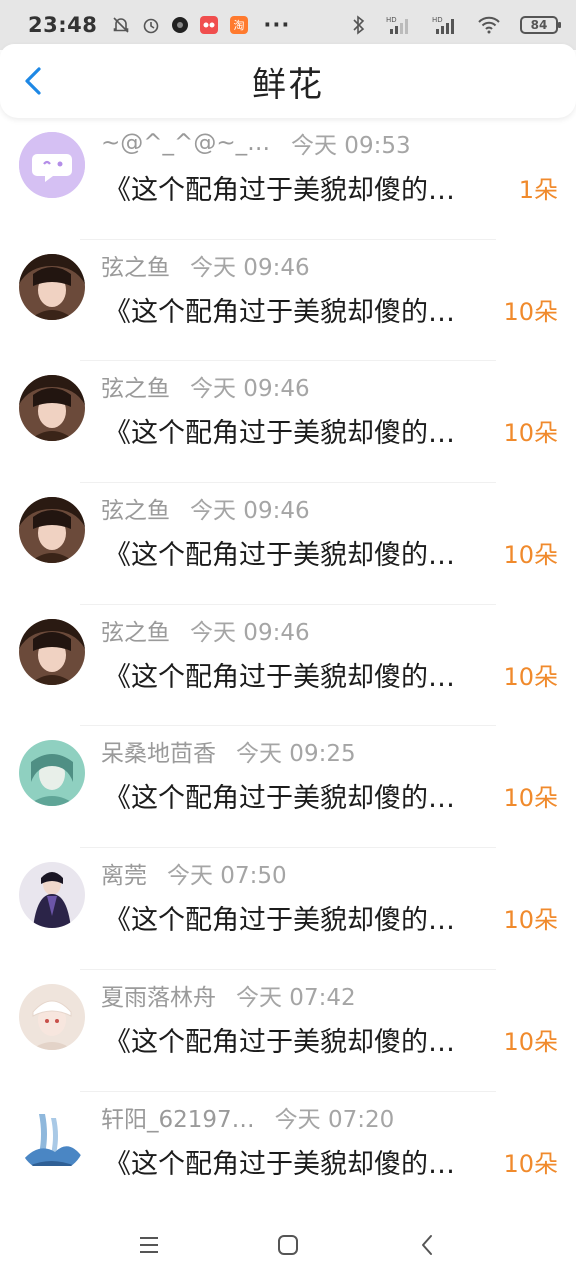  I want to click on send-time: 今天 09:25, so click(296, 754).